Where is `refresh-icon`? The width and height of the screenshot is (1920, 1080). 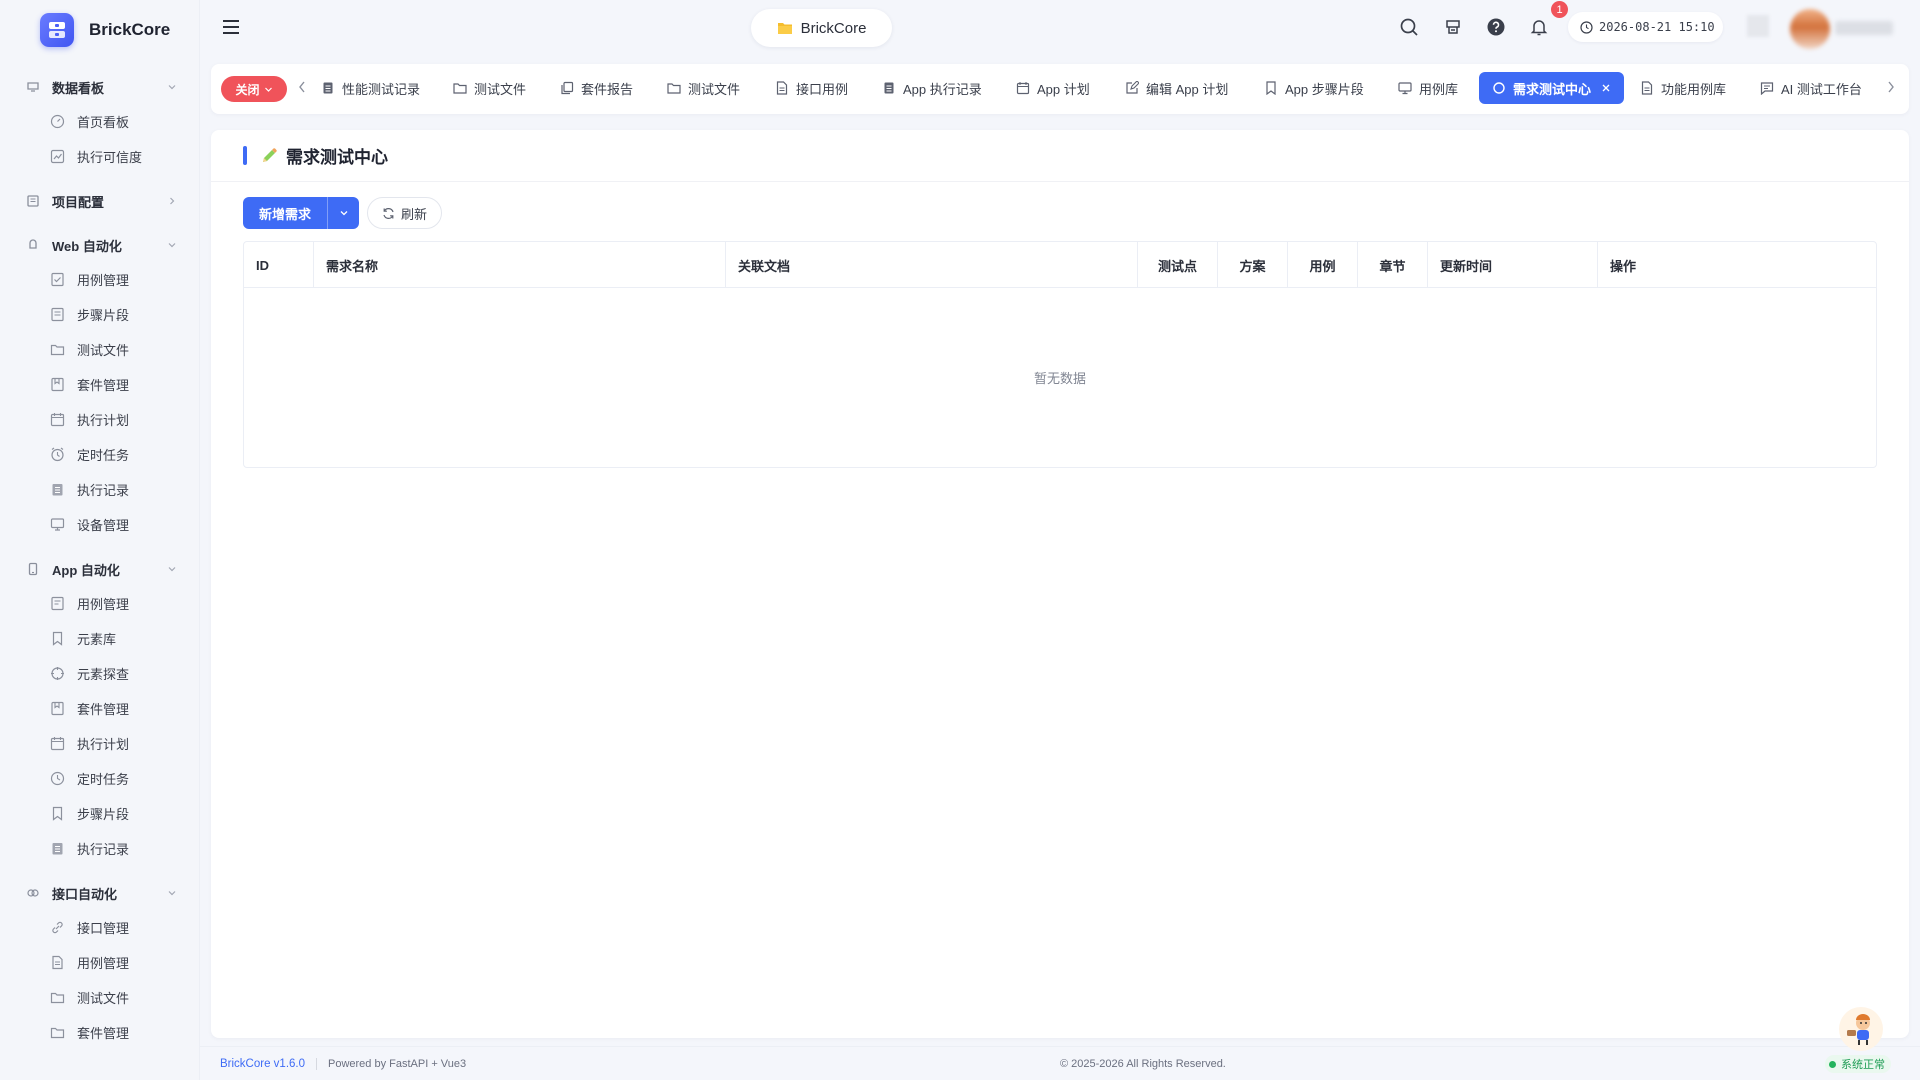
refresh-icon is located at coordinates (388, 213).